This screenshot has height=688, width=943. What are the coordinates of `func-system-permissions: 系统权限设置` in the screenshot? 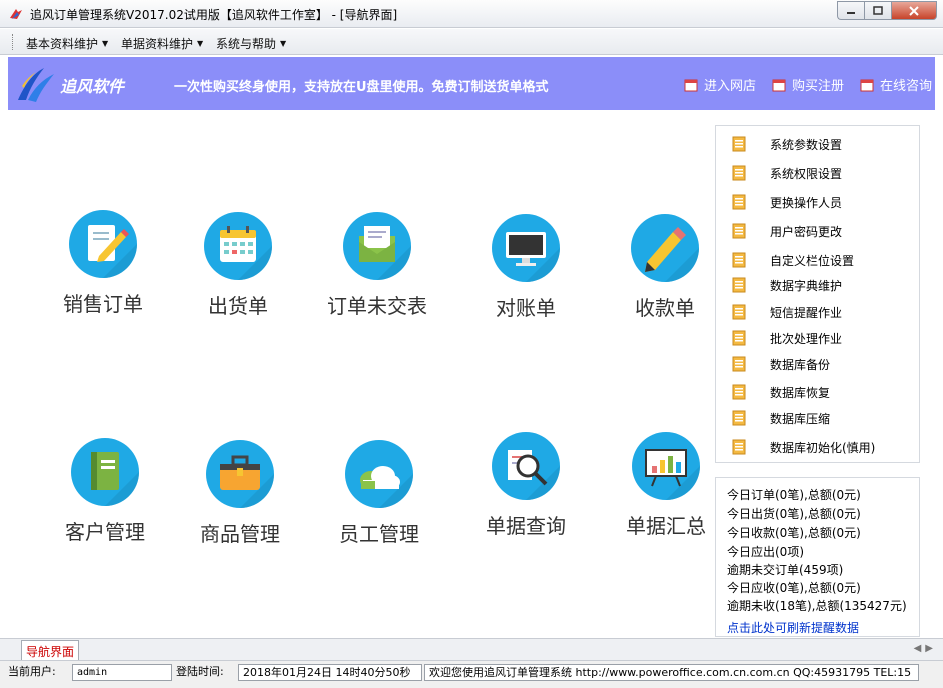 It's located at (786, 173).